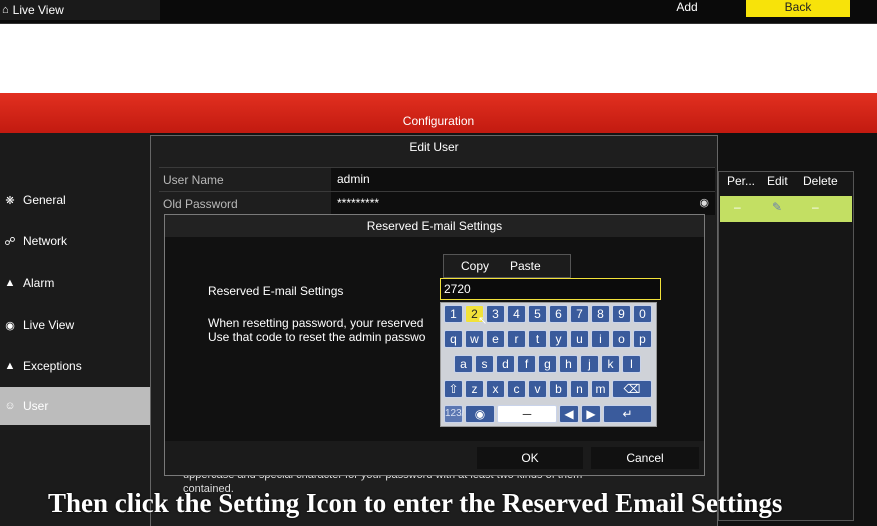 Image resolution: width=877 pixels, height=526 pixels. What do you see at coordinates (475, 266) in the screenshot?
I see `copy-button: Copy` at bounding box center [475, 266].